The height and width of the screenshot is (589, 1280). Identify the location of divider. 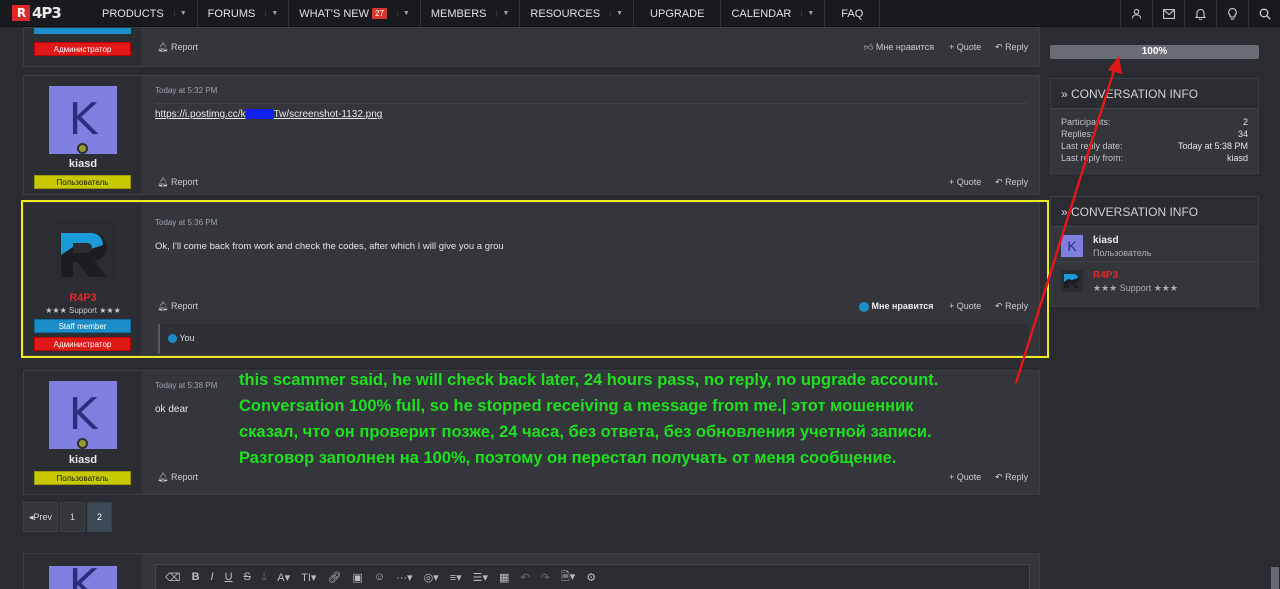
(591, 103).